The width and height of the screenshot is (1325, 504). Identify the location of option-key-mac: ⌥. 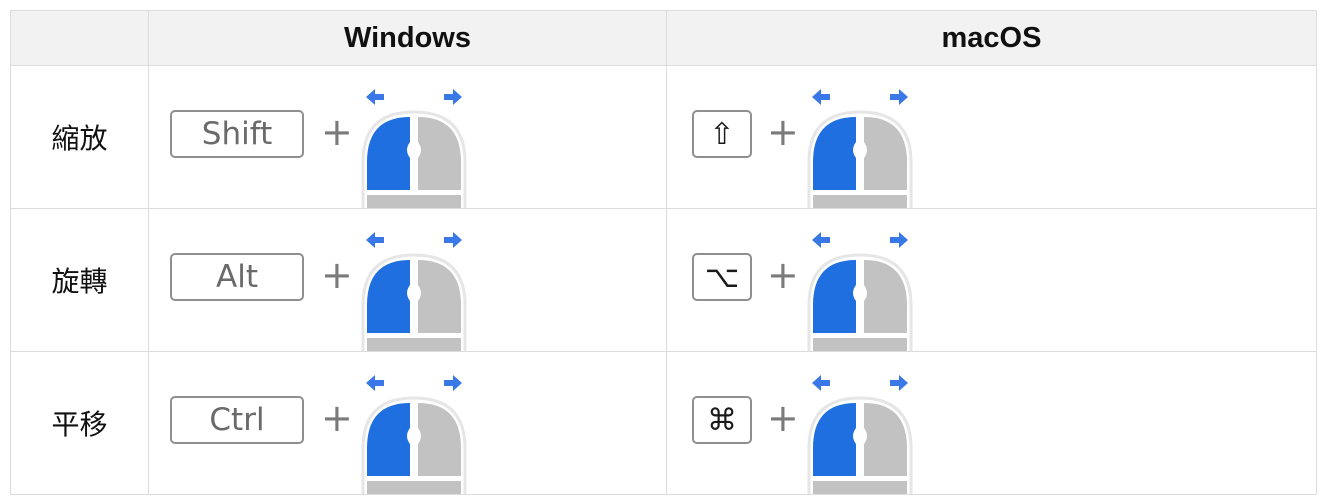
(722, 277).